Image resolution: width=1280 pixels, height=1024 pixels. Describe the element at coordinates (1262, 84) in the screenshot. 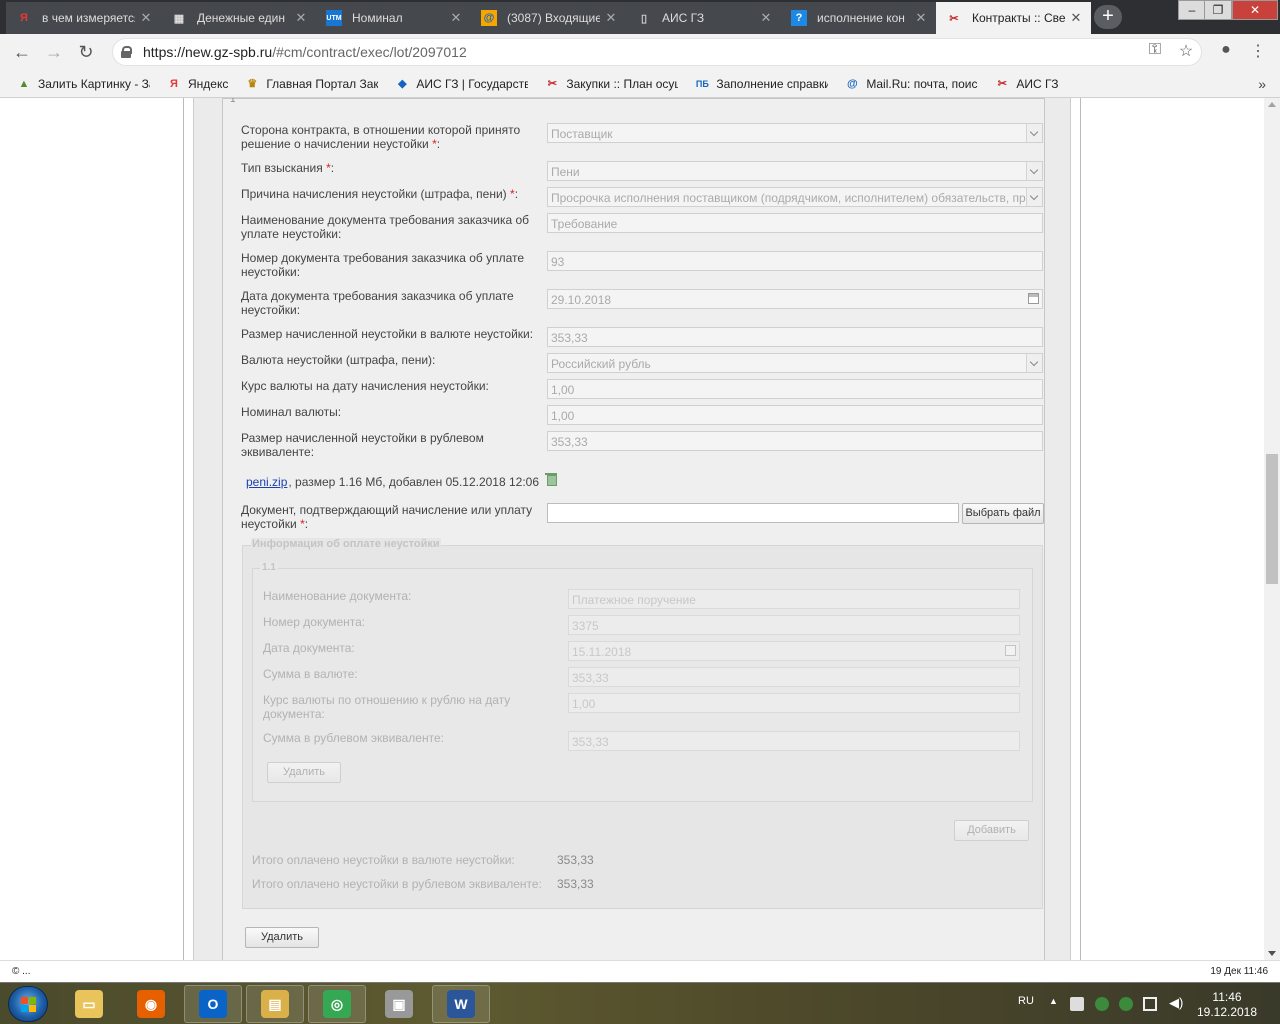

I see `bookmarks-more-button: »` at that location.